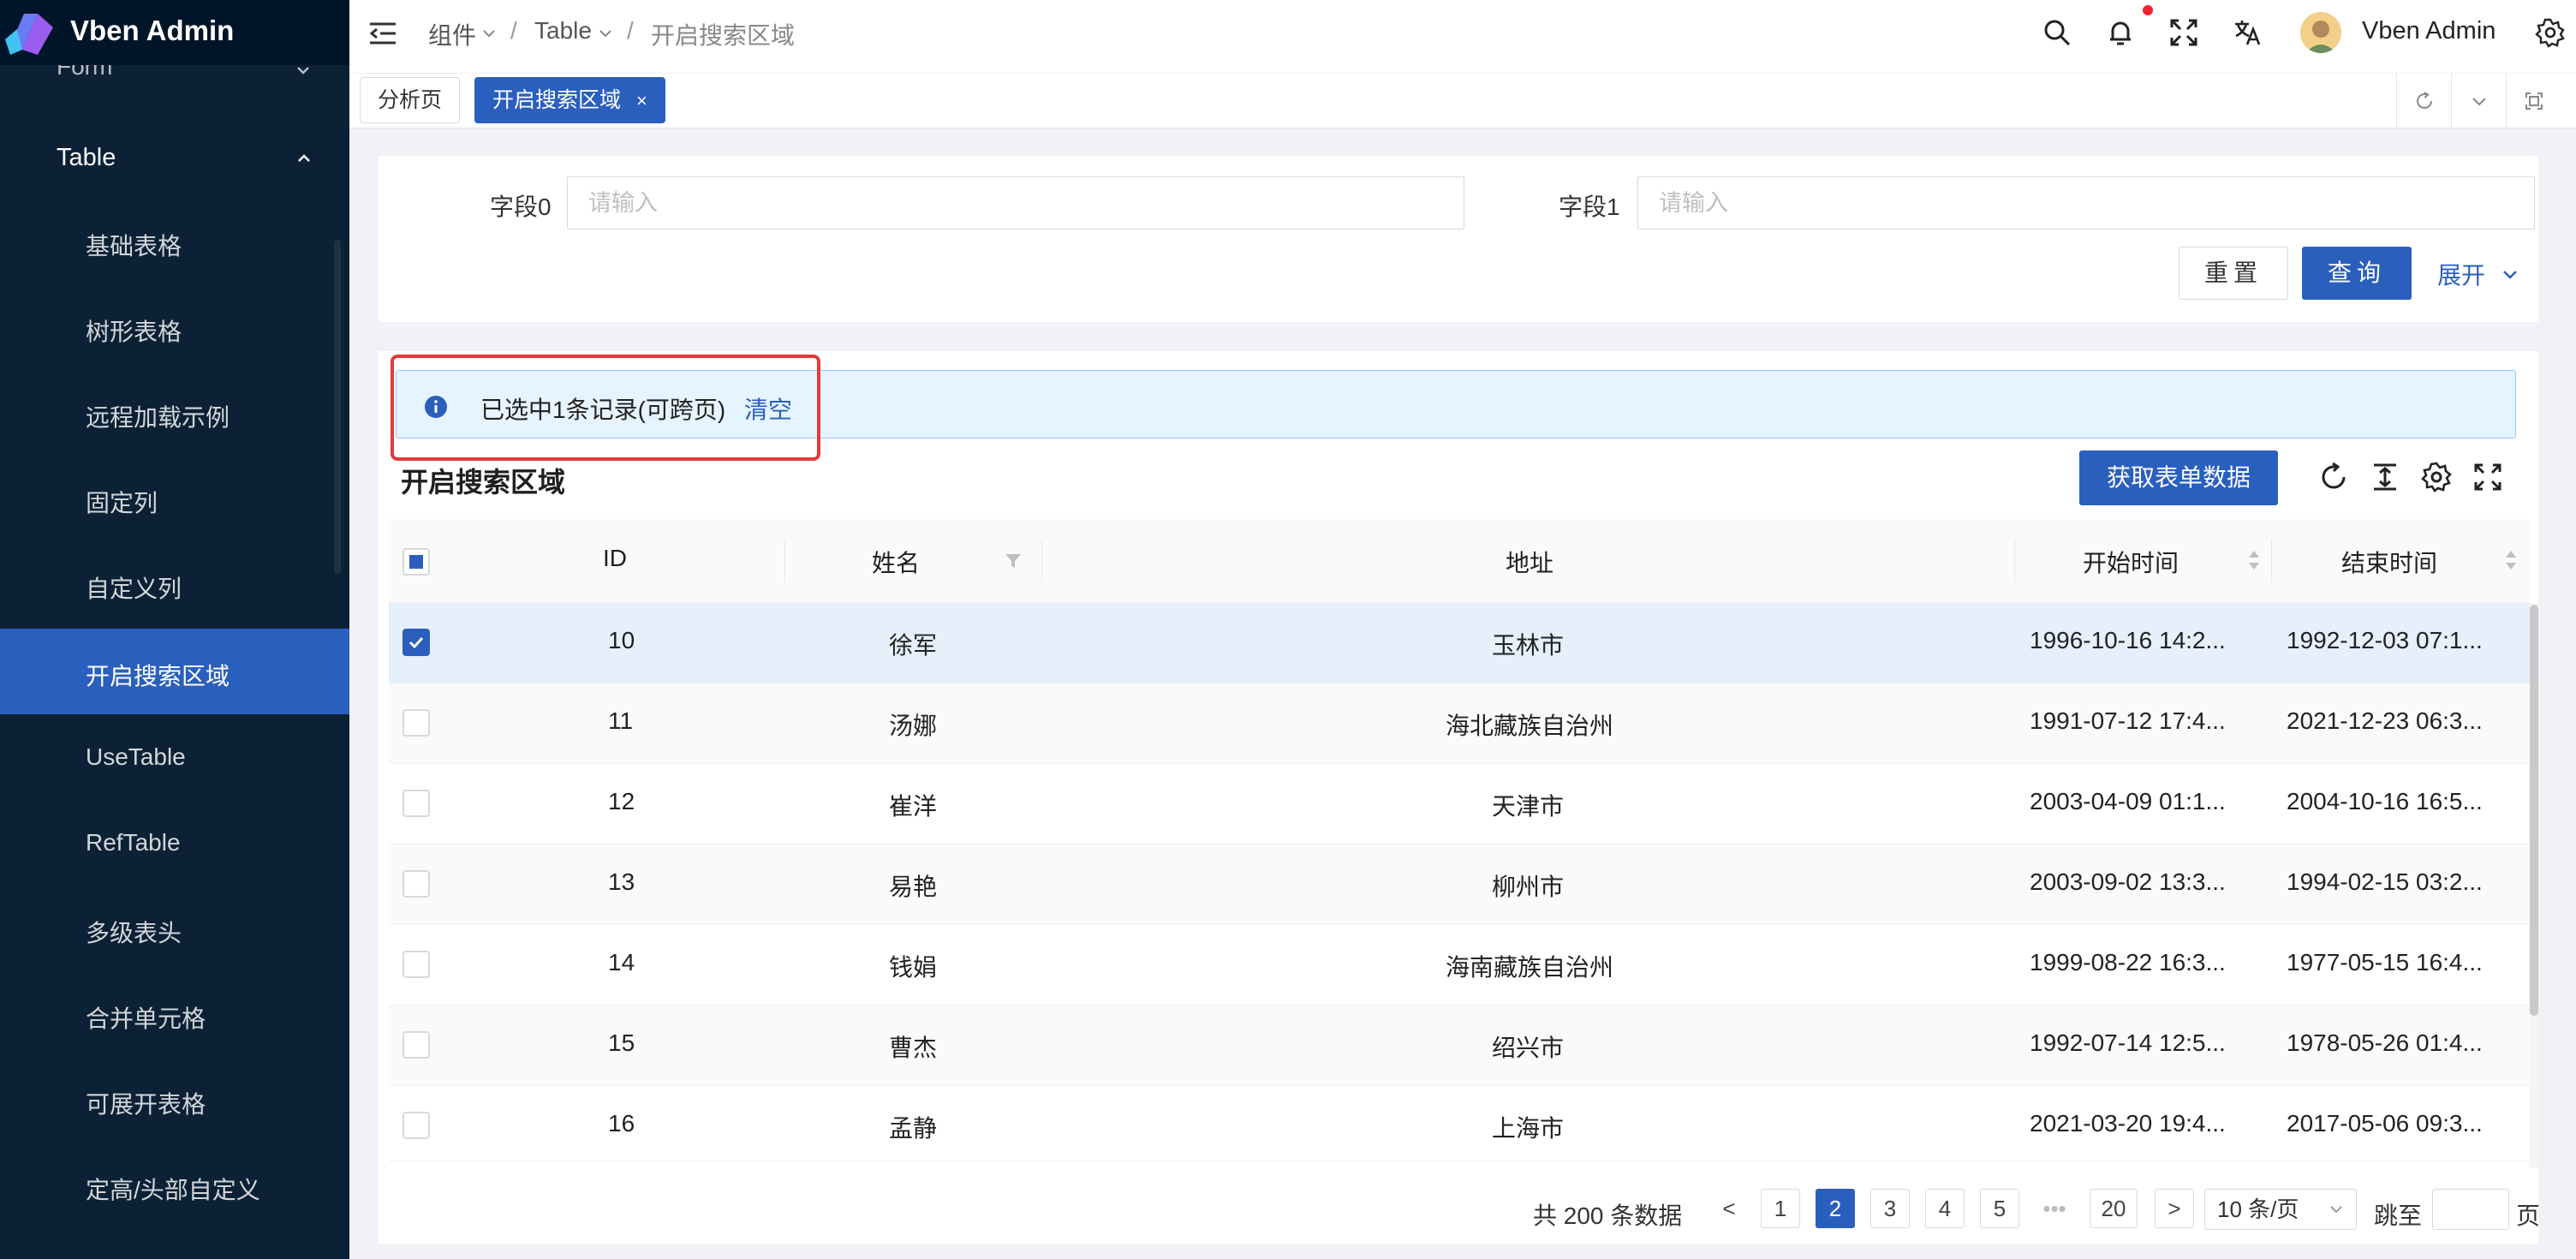 The image size is (2576, 1259). I want to click on field0-input, so click(1015, 203).